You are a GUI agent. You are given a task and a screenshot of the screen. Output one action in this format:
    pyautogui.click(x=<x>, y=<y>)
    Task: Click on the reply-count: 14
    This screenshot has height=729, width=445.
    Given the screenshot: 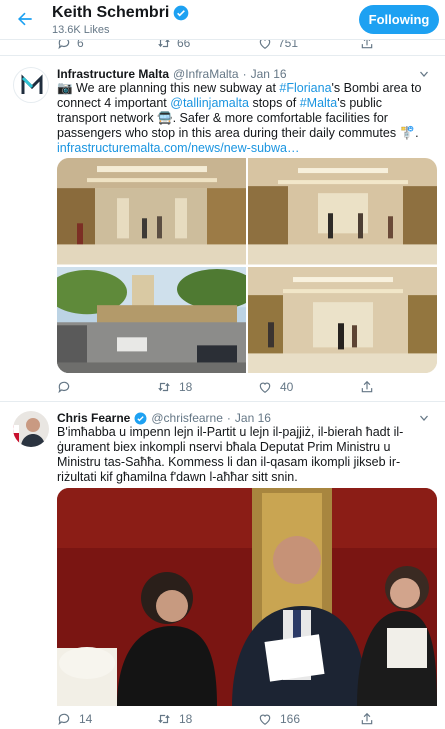 What is the action you would take?
    pyautogui.click(x=86, y=719)
    